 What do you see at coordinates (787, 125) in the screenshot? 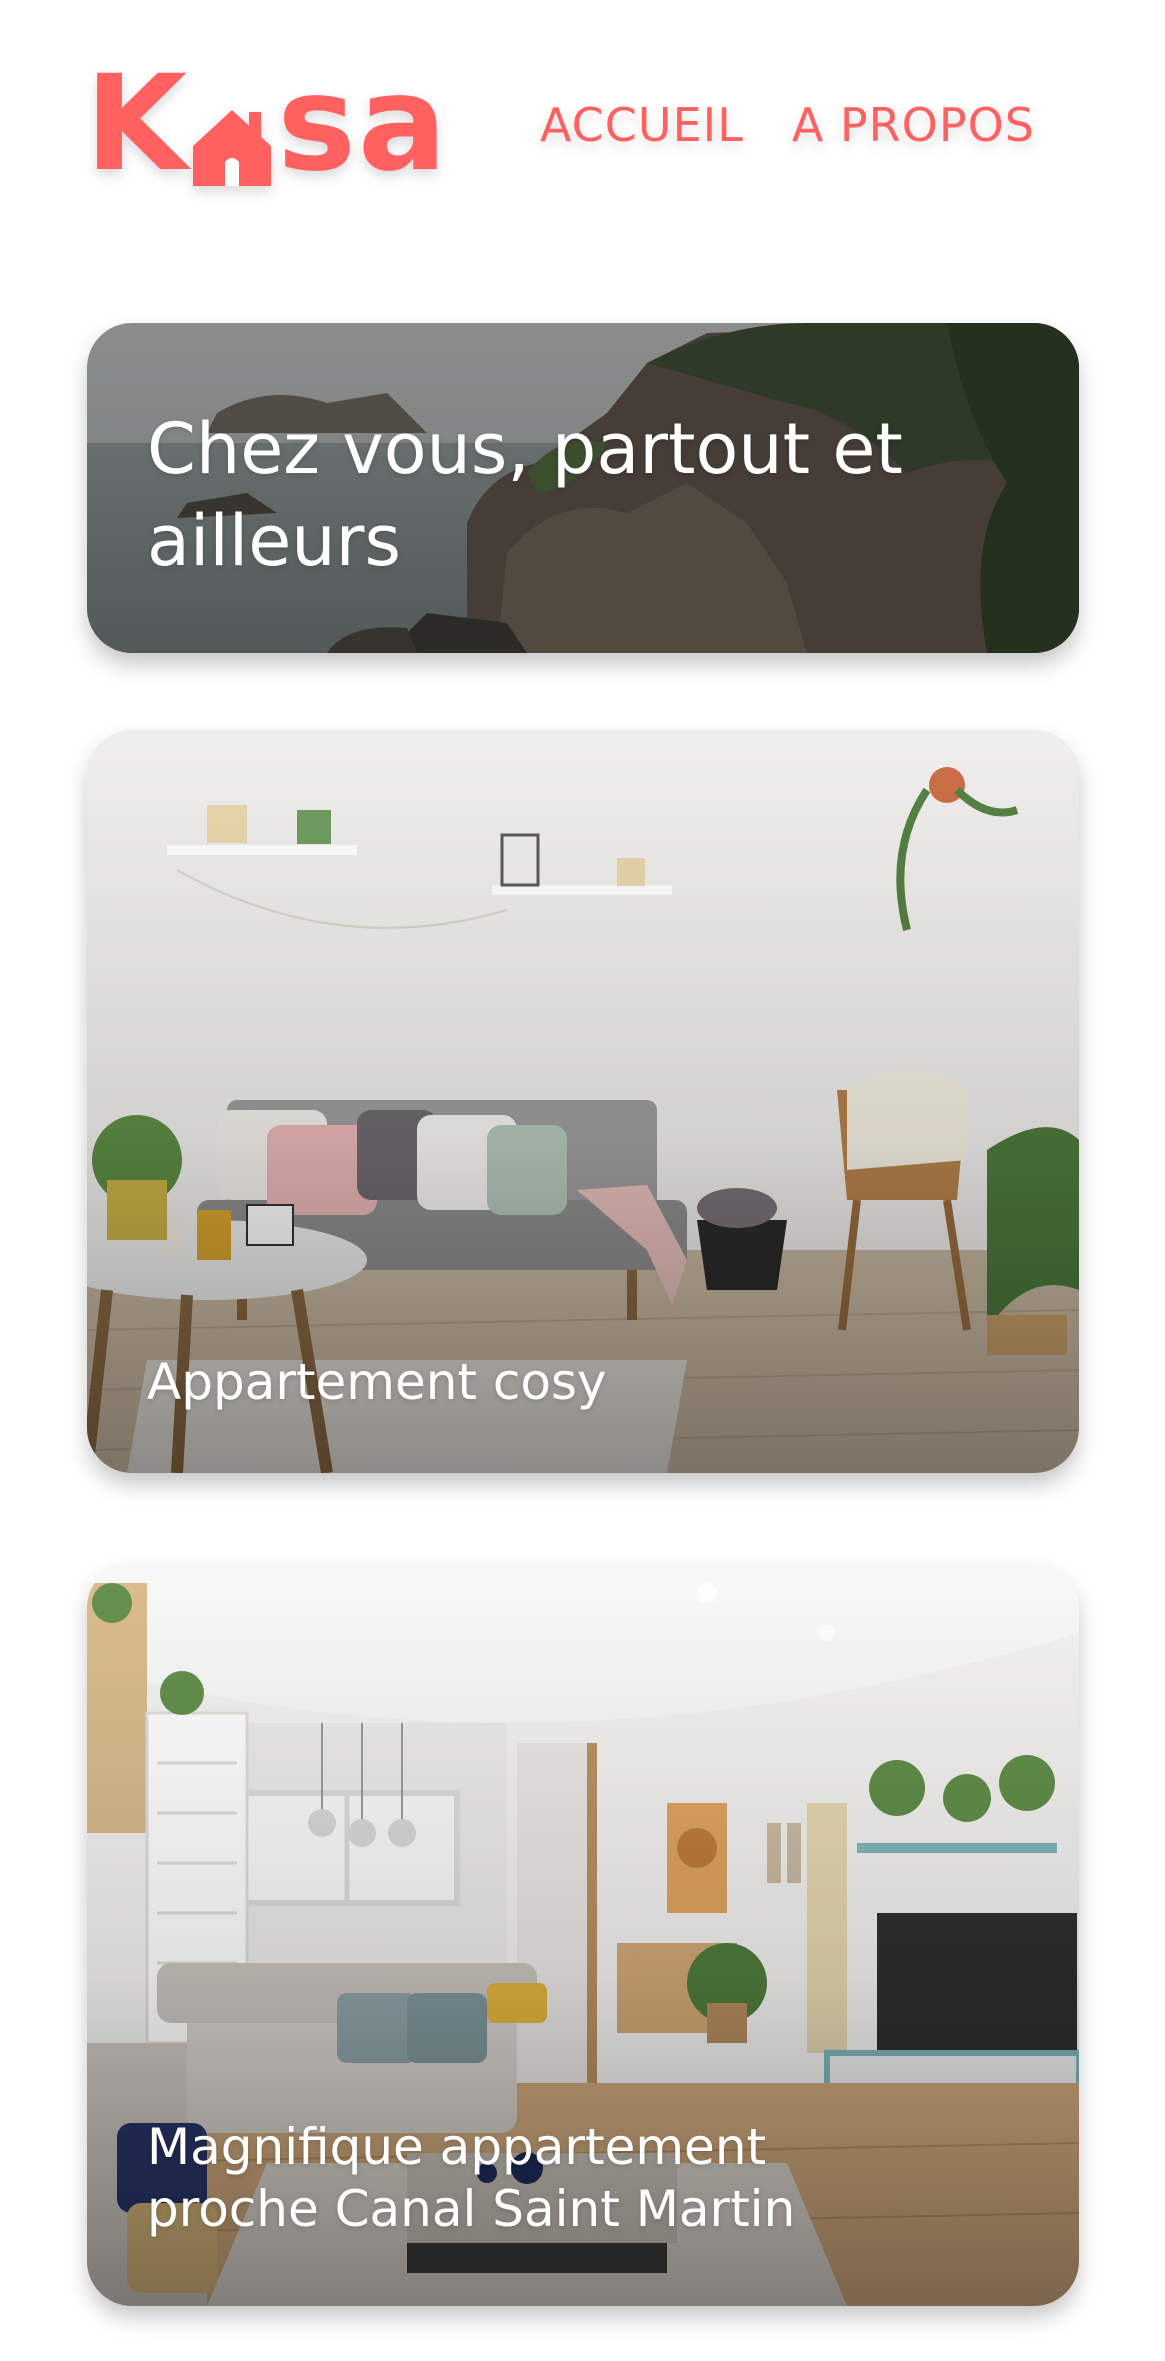
I see `main-nav: ACCUEIL A PROPOS` at bounding box center [787, 125].